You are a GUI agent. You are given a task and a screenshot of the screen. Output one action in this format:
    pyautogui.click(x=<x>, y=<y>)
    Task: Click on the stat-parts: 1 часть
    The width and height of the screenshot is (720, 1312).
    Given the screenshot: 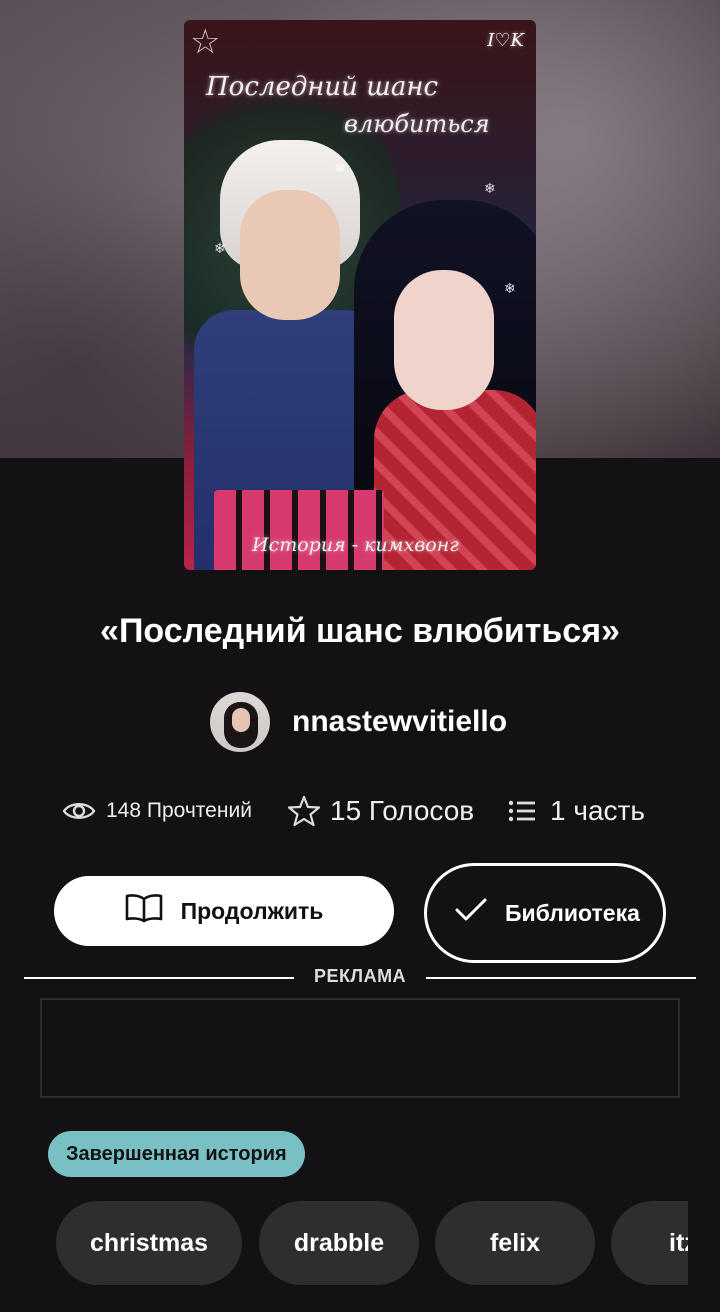 What is the action you would take?
    pyautogui.click(x=576, y=811)
    